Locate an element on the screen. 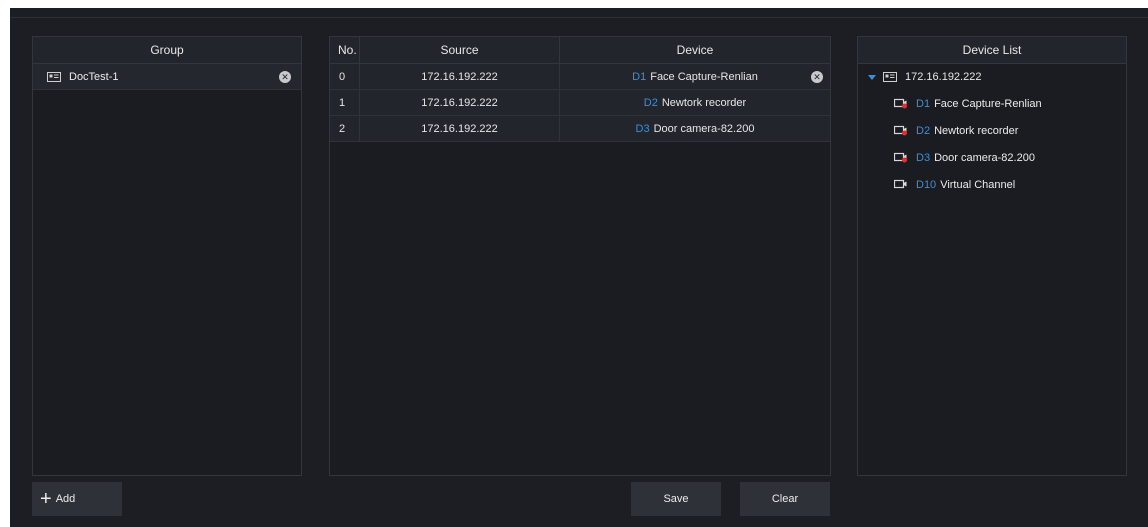  group-list-item: DocTest-1 ✕ is located at coordinates (167, 77).